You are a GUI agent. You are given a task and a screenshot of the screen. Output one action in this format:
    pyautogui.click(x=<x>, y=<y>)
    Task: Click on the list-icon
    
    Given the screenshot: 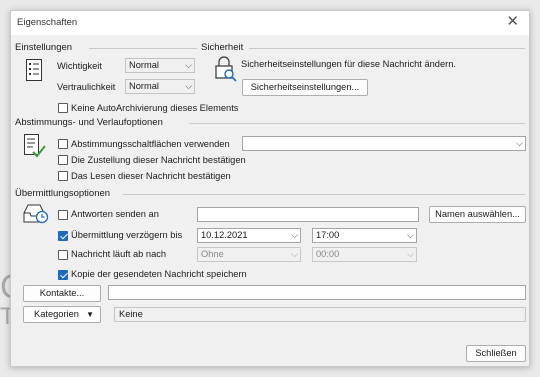 What is the action you would take?
    pyautogui.click(x=34, y=70)
    